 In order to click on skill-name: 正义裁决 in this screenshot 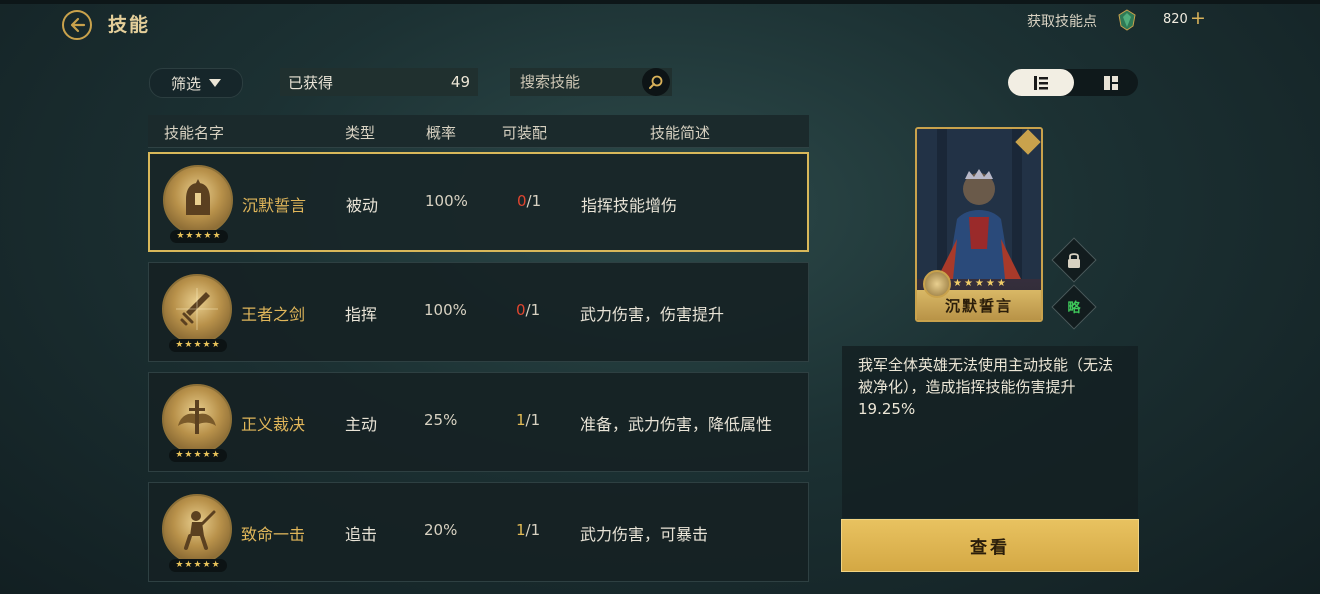, I will do `click(273, 424)`.